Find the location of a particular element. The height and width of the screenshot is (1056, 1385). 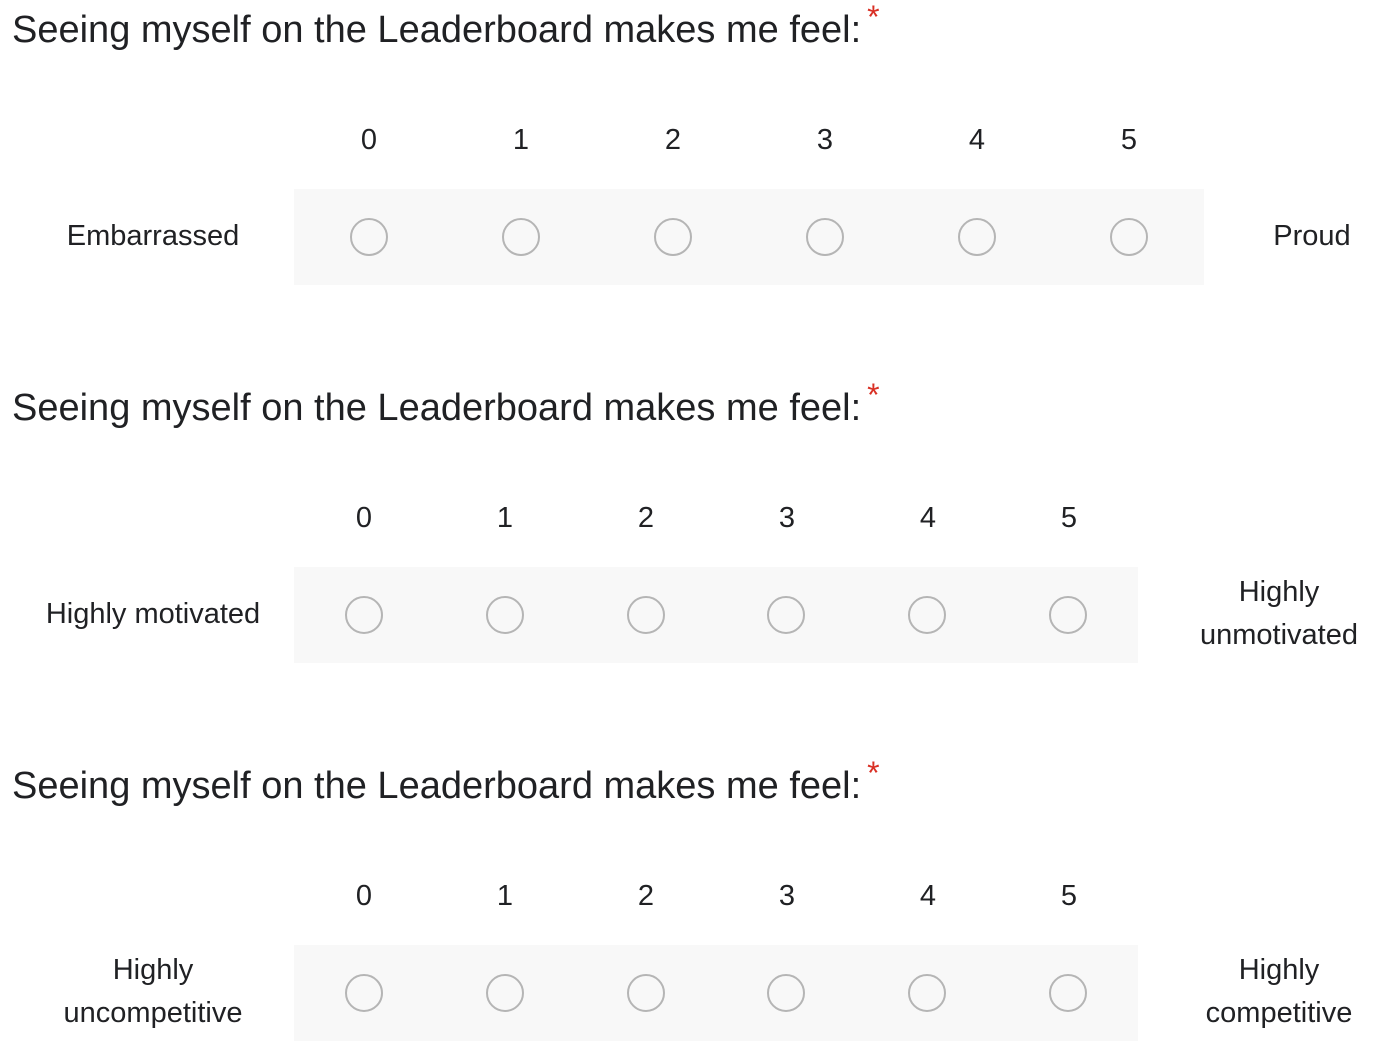

high-end-label: Highly competitive is located at coordinates (1279, 991).